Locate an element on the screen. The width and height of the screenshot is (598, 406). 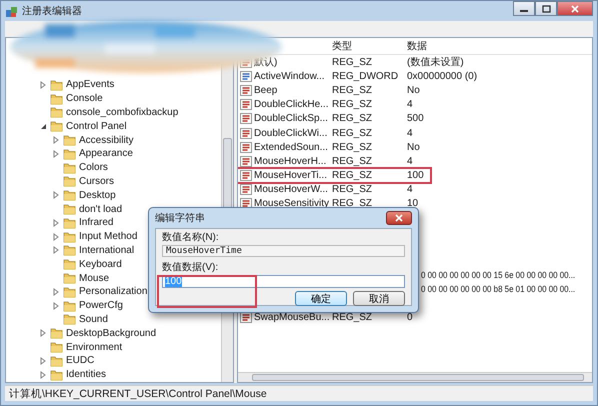
value-data: 0x00000000 (0) is located at coordinates (442, 76).